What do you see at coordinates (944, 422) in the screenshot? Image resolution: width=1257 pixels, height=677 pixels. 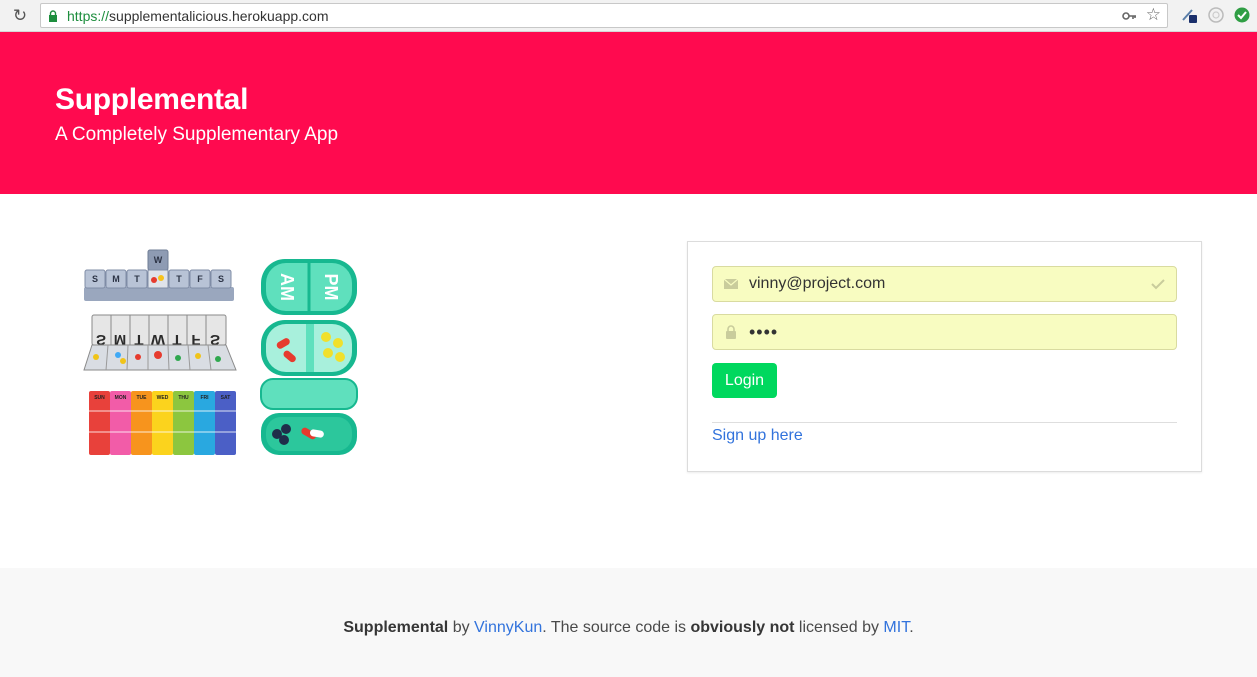 I see `divider` at bounding box center [944, 422].